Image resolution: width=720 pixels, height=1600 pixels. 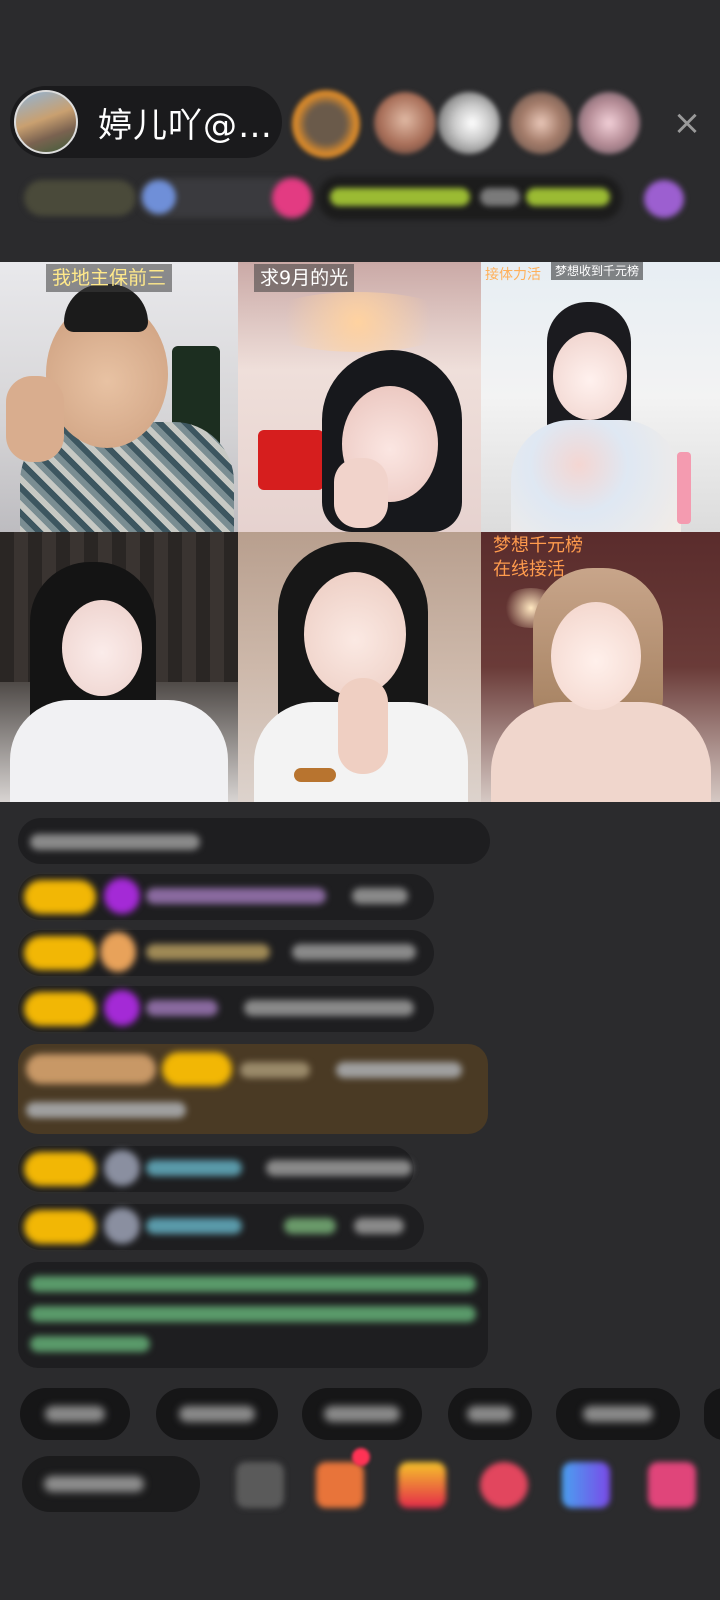 I want to click on gift-box-icon, so click(x=260, y=1485).